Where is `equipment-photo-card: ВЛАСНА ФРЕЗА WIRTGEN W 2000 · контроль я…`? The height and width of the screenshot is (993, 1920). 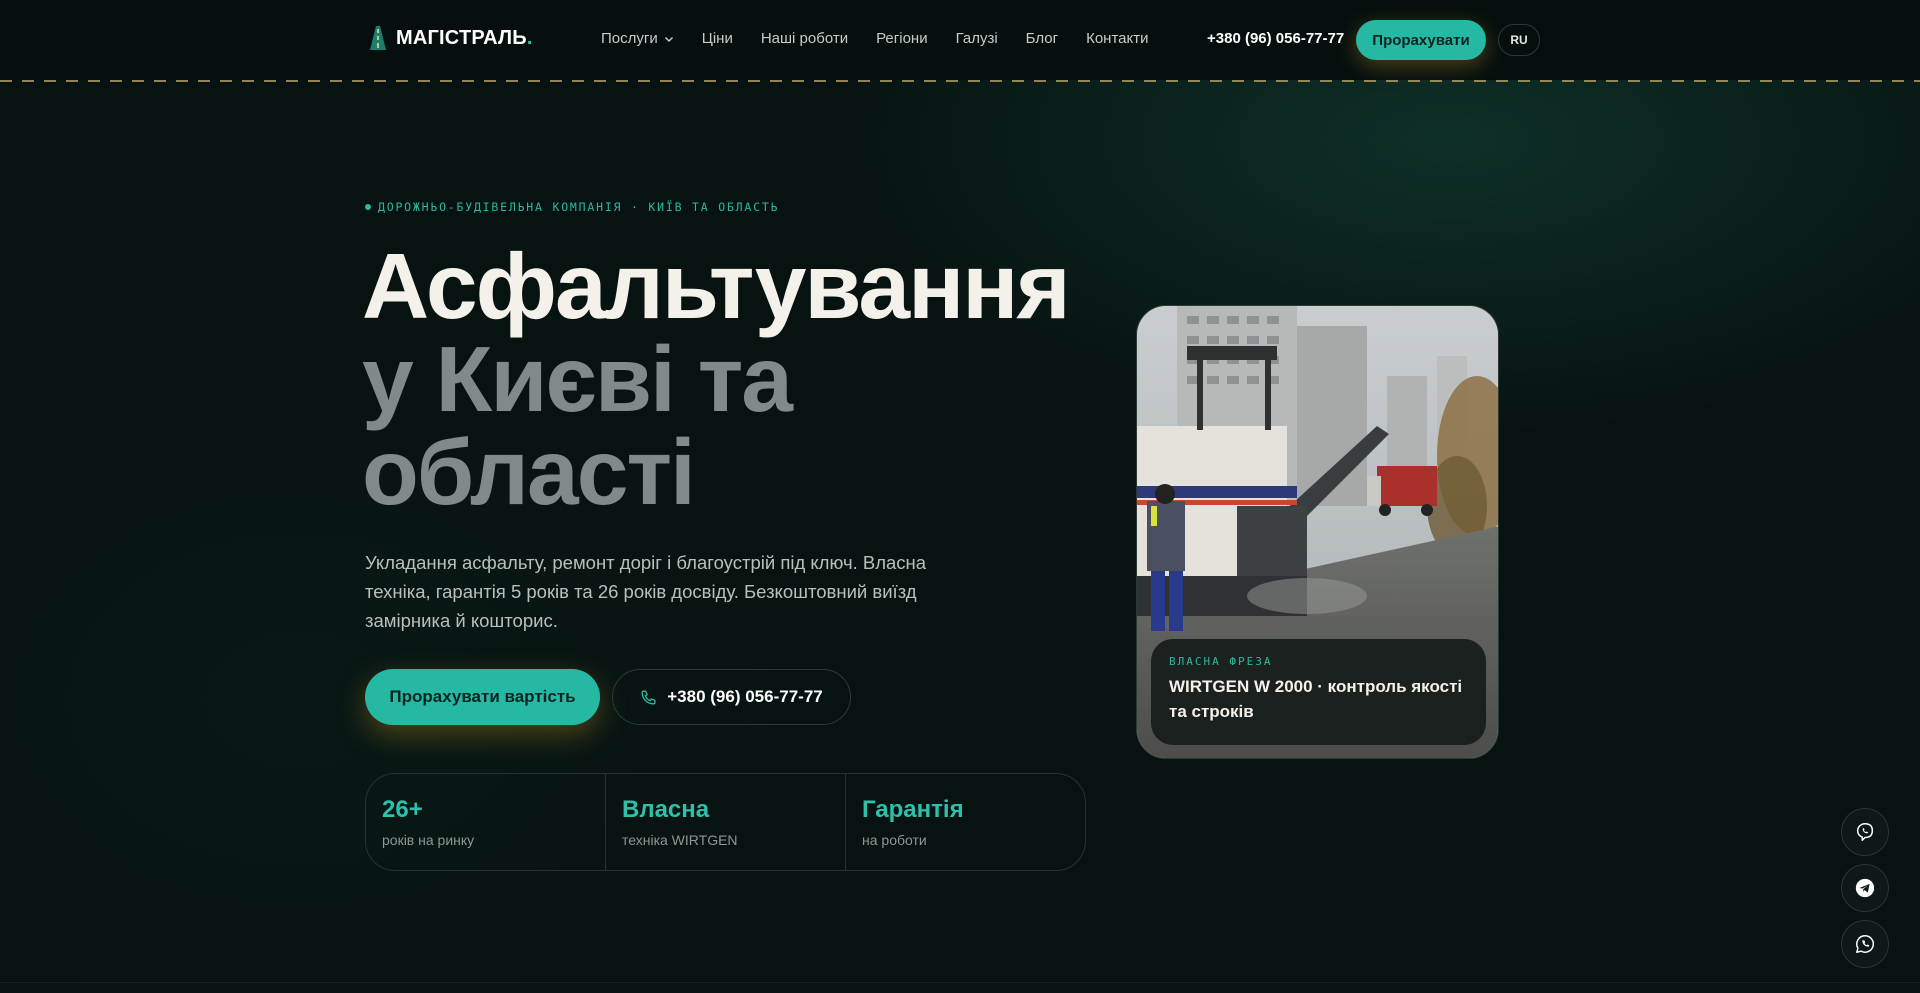
equipment-photo-card: ВЛАСНА ФРЕЗА WIRTGEN W 2000 · контроль я… is located at coordinates (1317, 532).